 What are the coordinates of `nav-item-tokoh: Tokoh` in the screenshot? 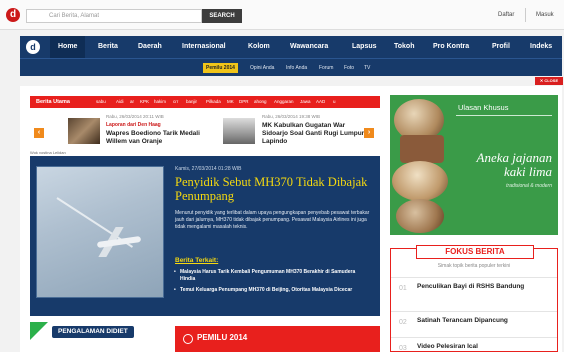 It's located at (404, 47).